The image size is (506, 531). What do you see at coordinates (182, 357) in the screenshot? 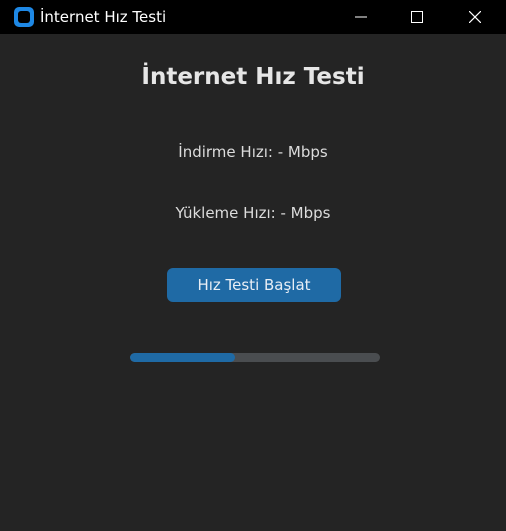
I see `progress-bar-fill` at bounding box center [182, 357].